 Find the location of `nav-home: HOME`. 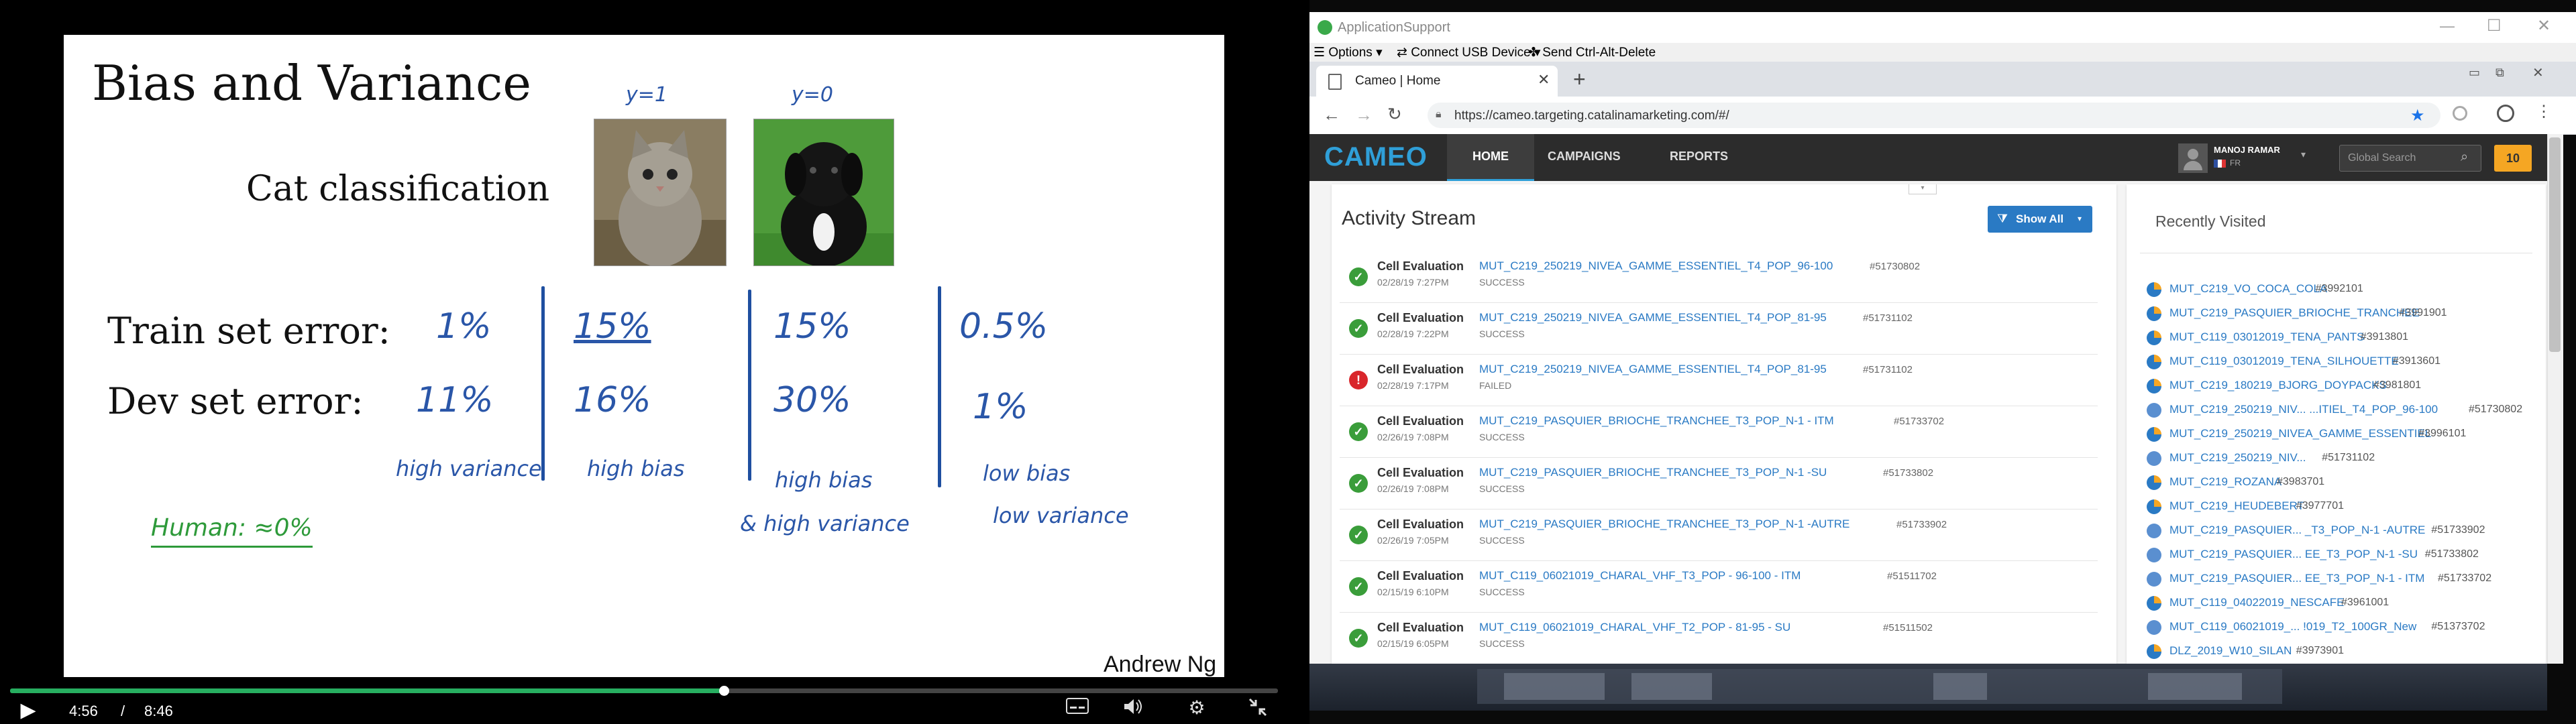

nav-home: HOME is located at coordinates (1490, 157).